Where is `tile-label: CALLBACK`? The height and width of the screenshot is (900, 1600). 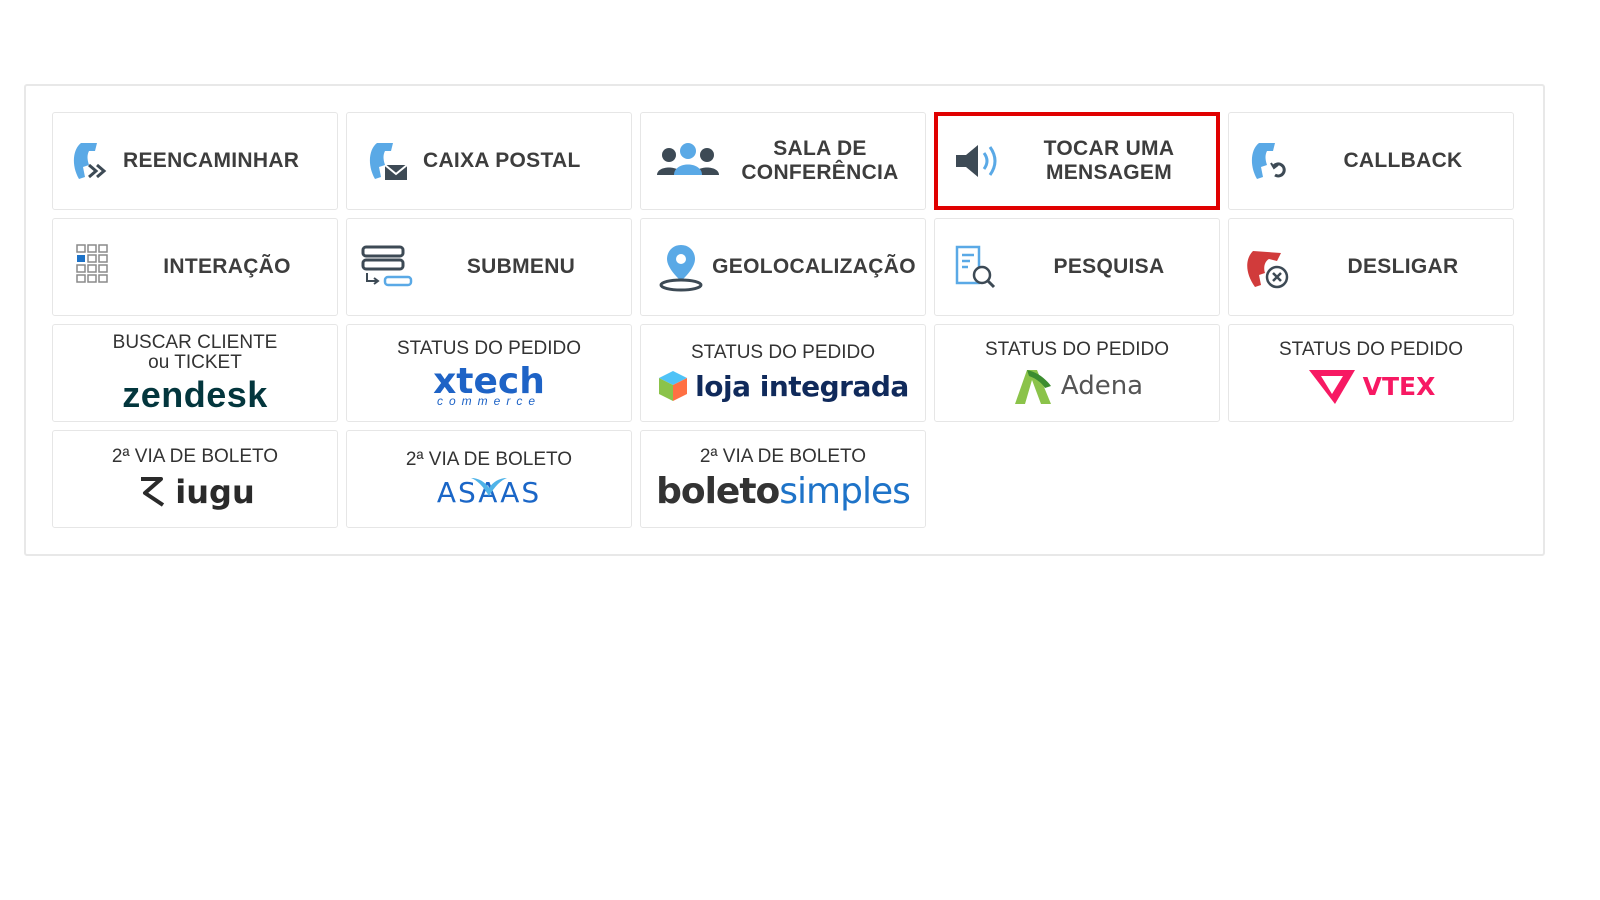 tile-label: CALLBACK is located at coordinates (1403, 160).